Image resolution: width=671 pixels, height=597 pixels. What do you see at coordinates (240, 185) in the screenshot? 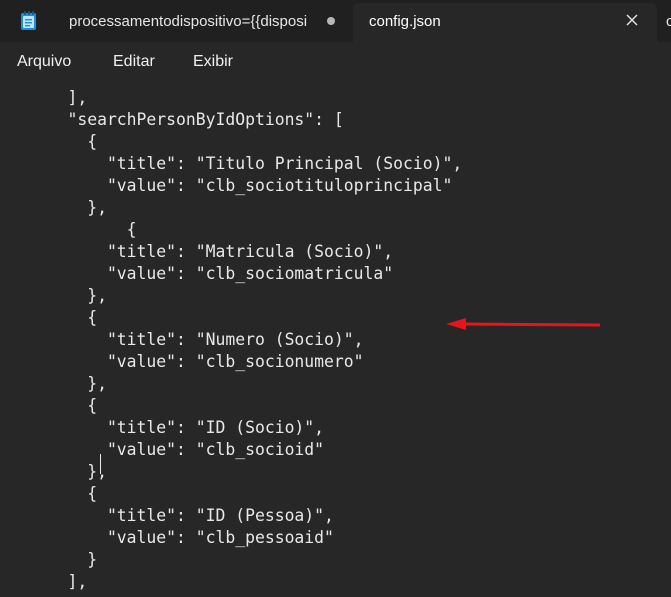
I see `code-line: "value": "clb_sociotituloprincipal"` at bounding box center [240, 185].